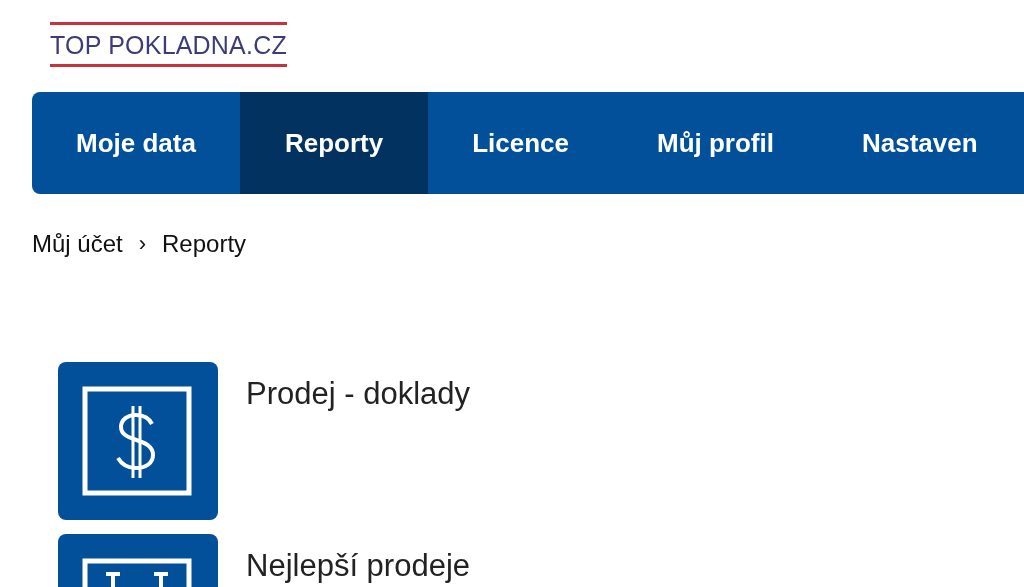 This screenshot has width=1024, height=587. I want to click on breadcrumb-link: Můj účet, so click(77, 244).